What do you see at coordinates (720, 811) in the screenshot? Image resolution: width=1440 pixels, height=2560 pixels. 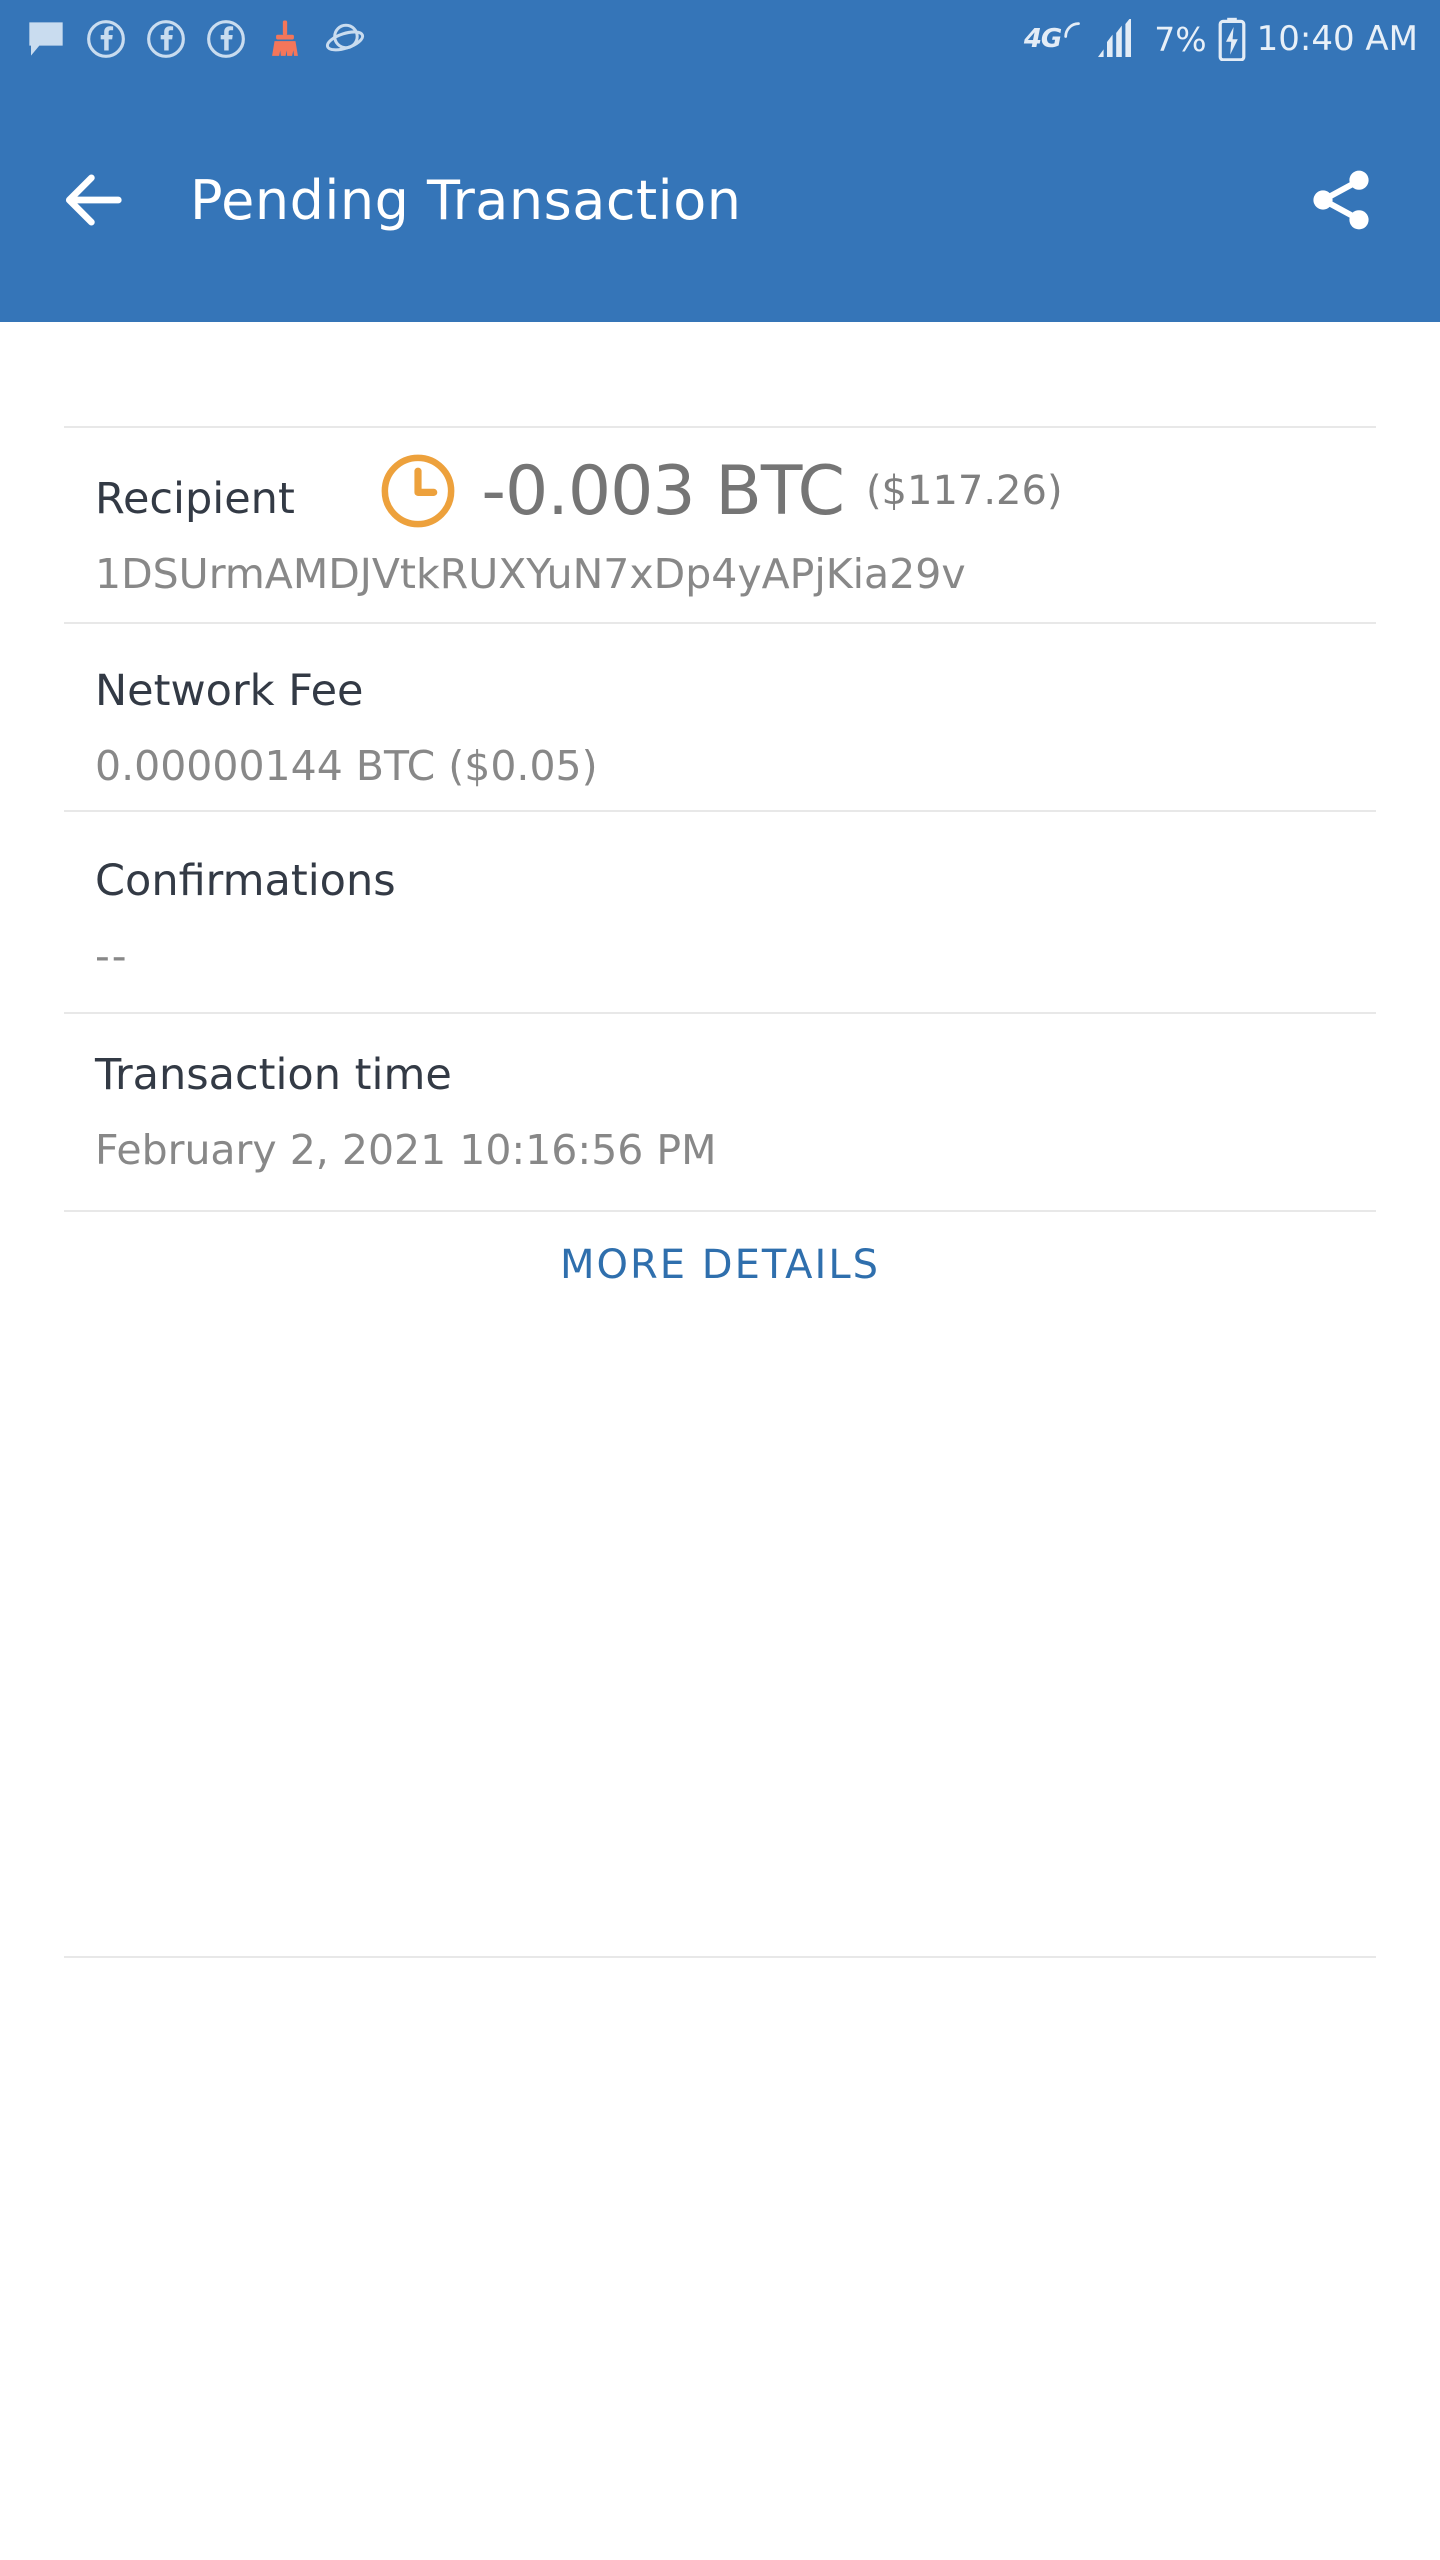 I see `divider-network-fee` at bounding box center [720, 811].